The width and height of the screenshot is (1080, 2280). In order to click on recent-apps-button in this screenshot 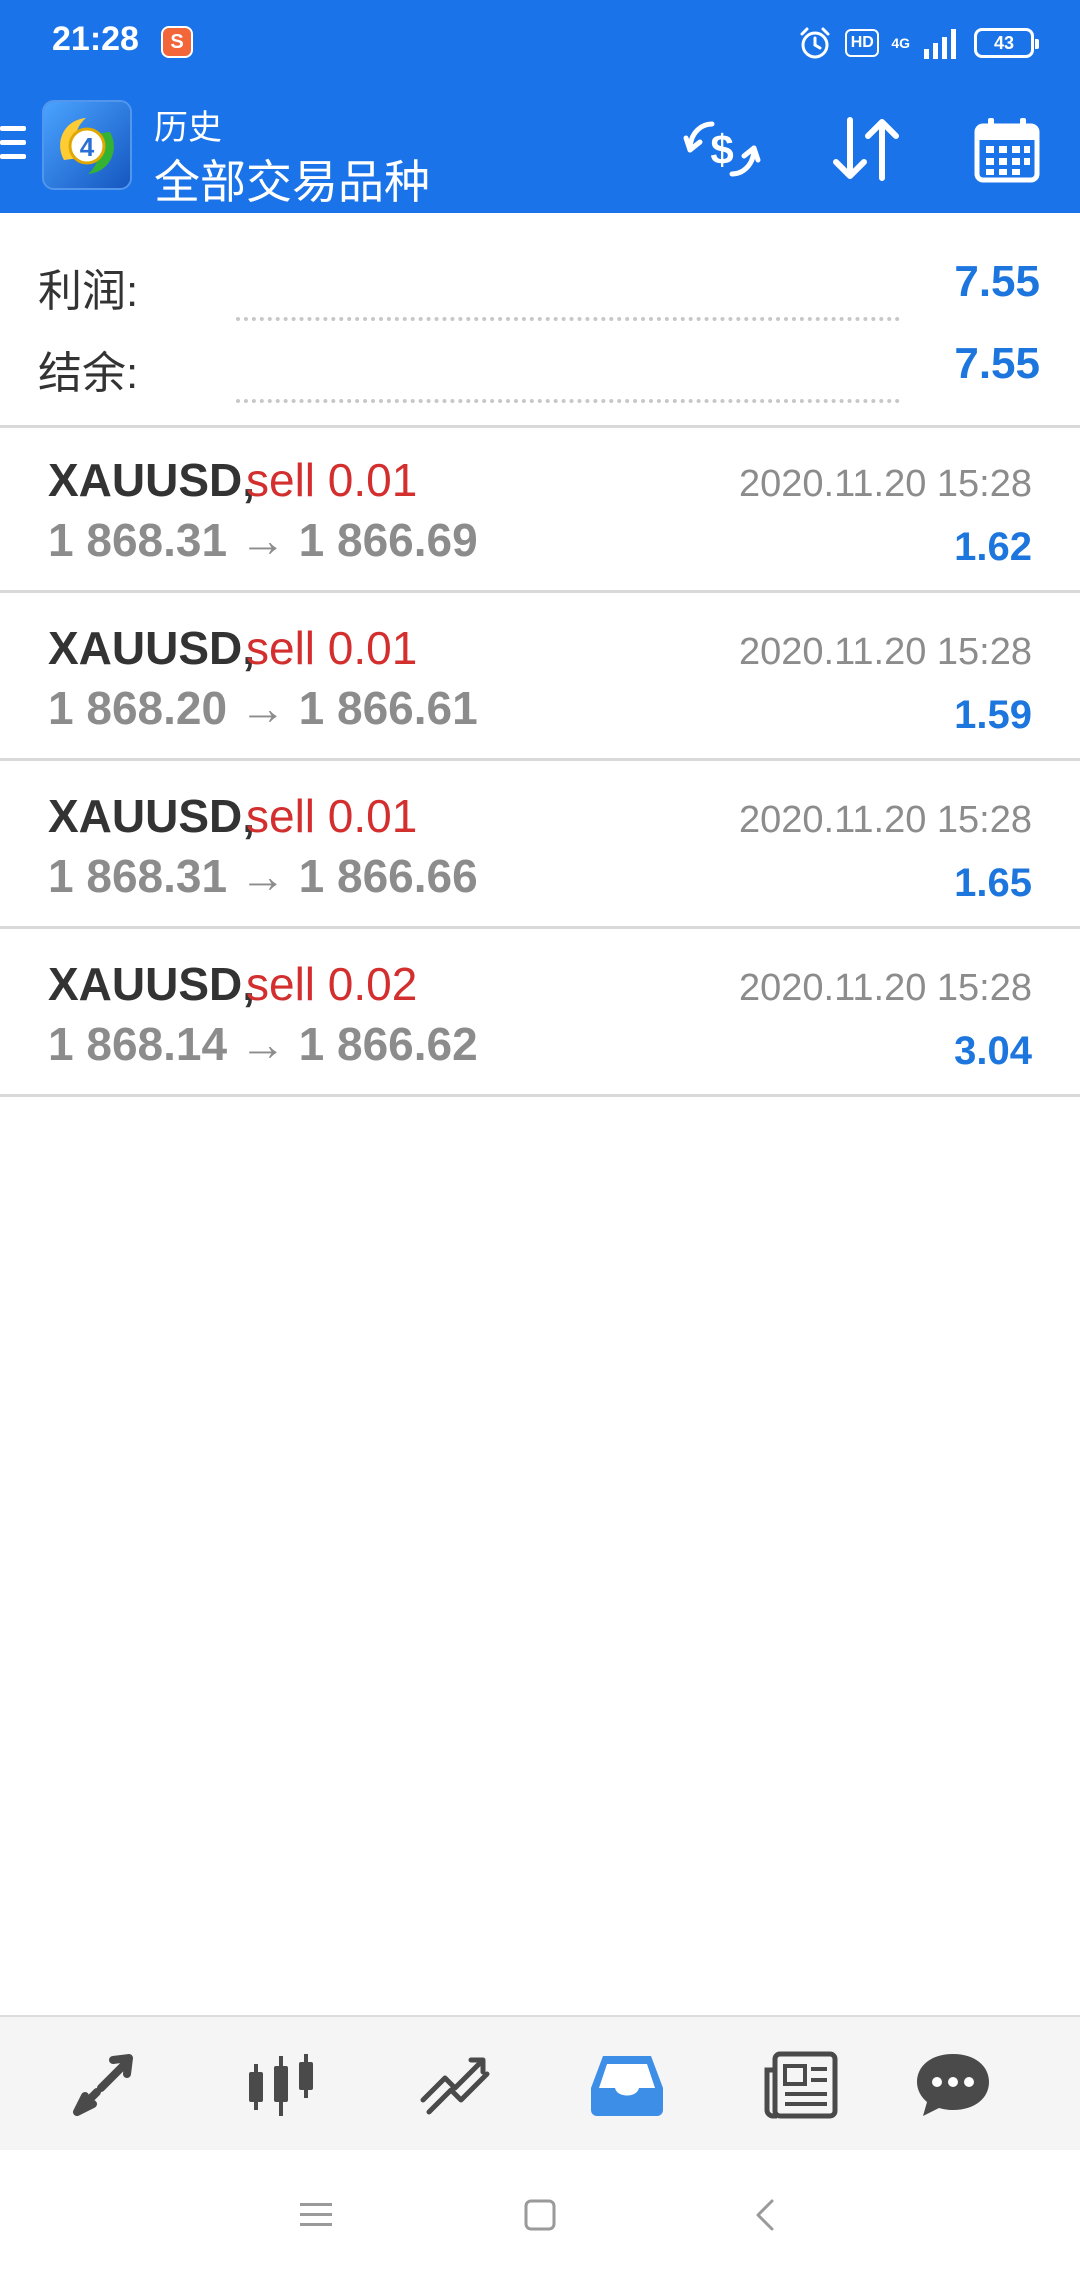, I will do `click(316, 2215)`.